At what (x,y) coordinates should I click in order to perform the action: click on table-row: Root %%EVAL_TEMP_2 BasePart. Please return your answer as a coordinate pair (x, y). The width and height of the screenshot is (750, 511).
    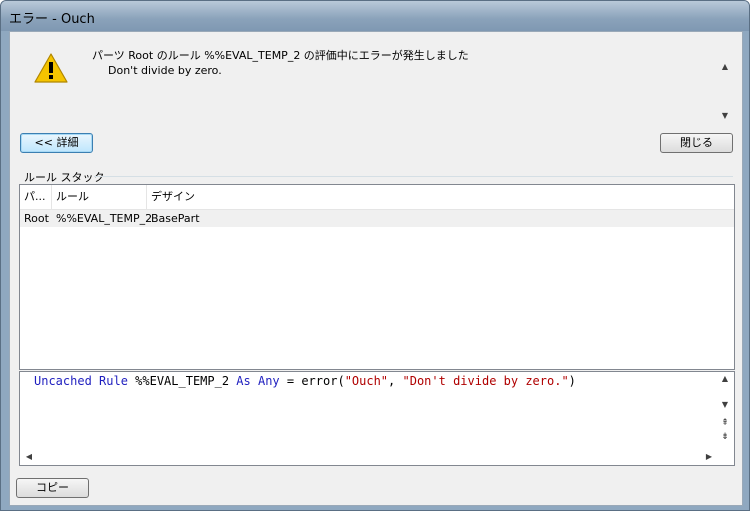
    Looking at the image, I should click on (377, 218).